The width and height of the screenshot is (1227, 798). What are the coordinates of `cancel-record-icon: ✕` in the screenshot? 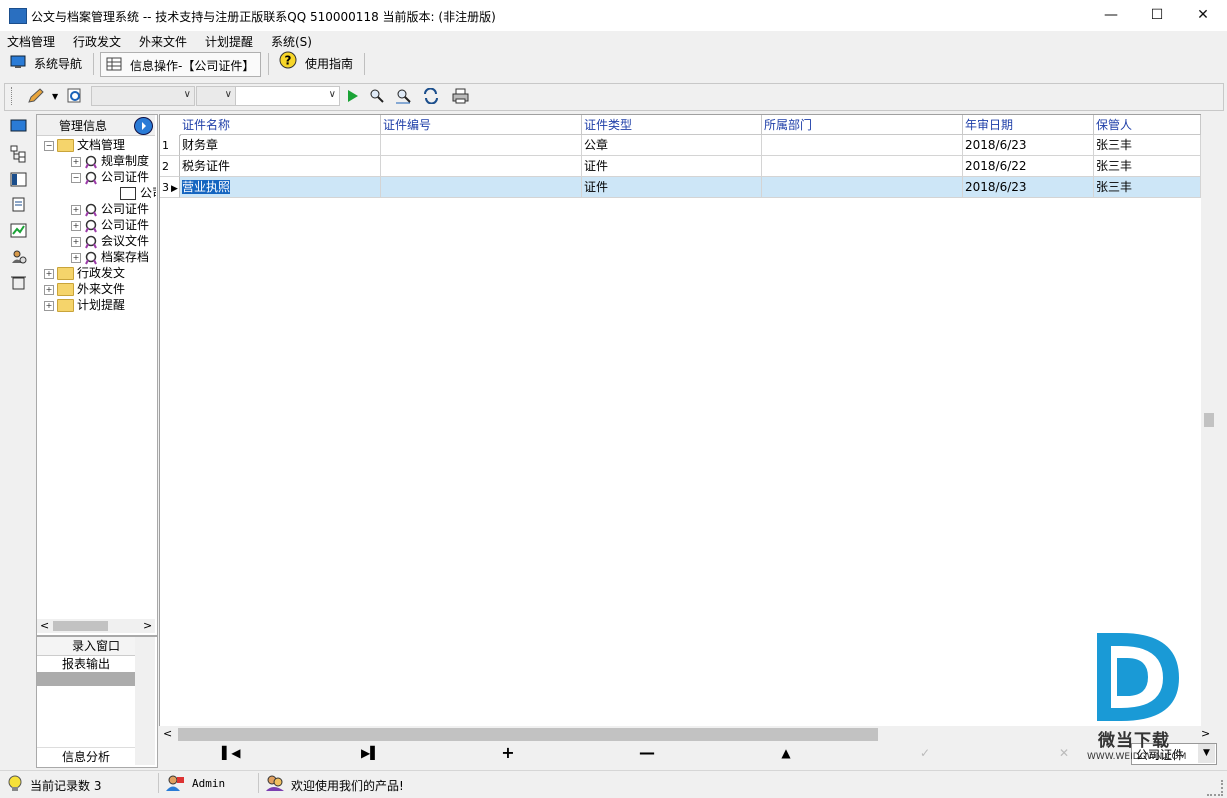 It's located at (1064, 753).